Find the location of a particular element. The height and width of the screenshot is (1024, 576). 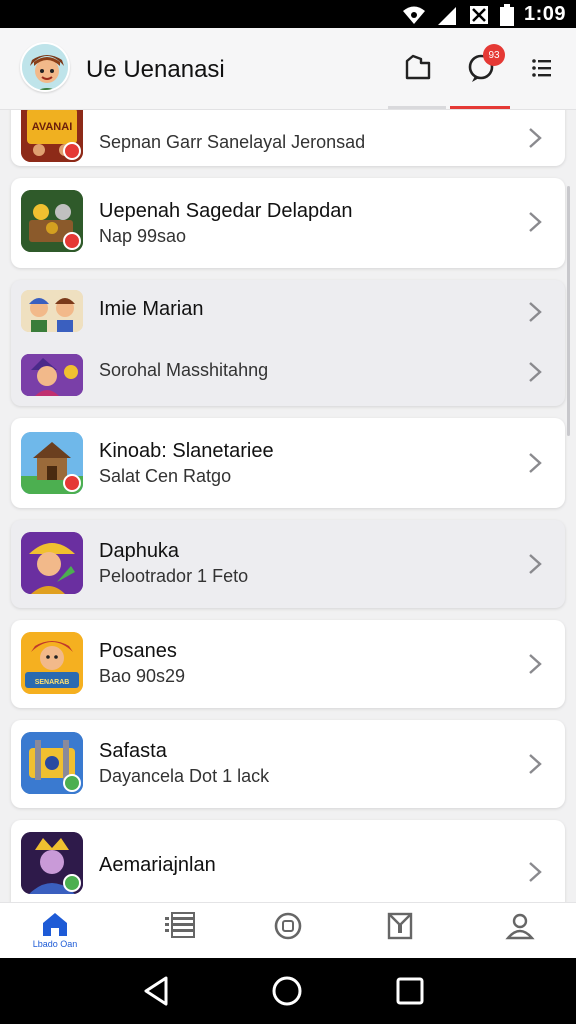

status-time: 1:09 is located at coordinates (544, 14).